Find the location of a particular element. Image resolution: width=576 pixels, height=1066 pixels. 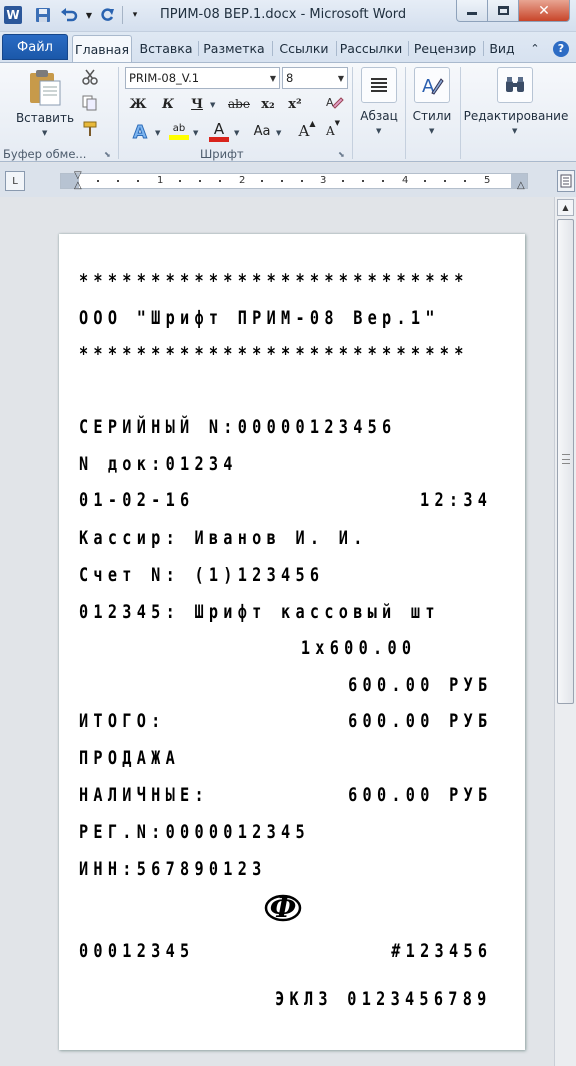

subscript-button: x₂ is located at coordinates (268, 104).